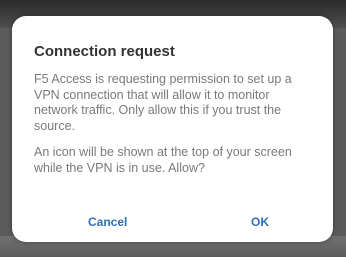  Describe the element at coordinates (260, 222) in the screenshot. I see `ok-button: OK` at that location.